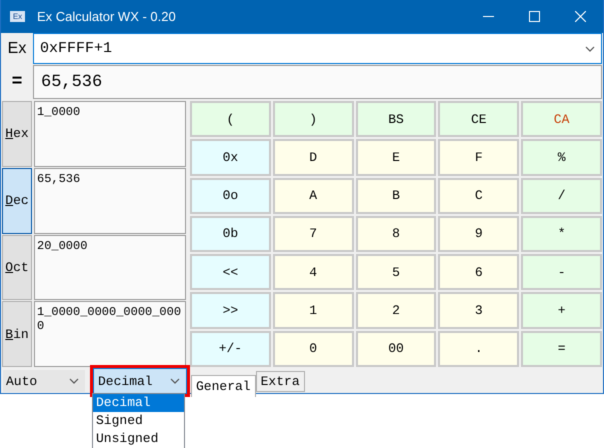 This screenshot has width=604, height=448. What do you see at coordinates (396, 272) in the screenshot?
I see `keypad-key: 5` at bounding box center [396, 272].